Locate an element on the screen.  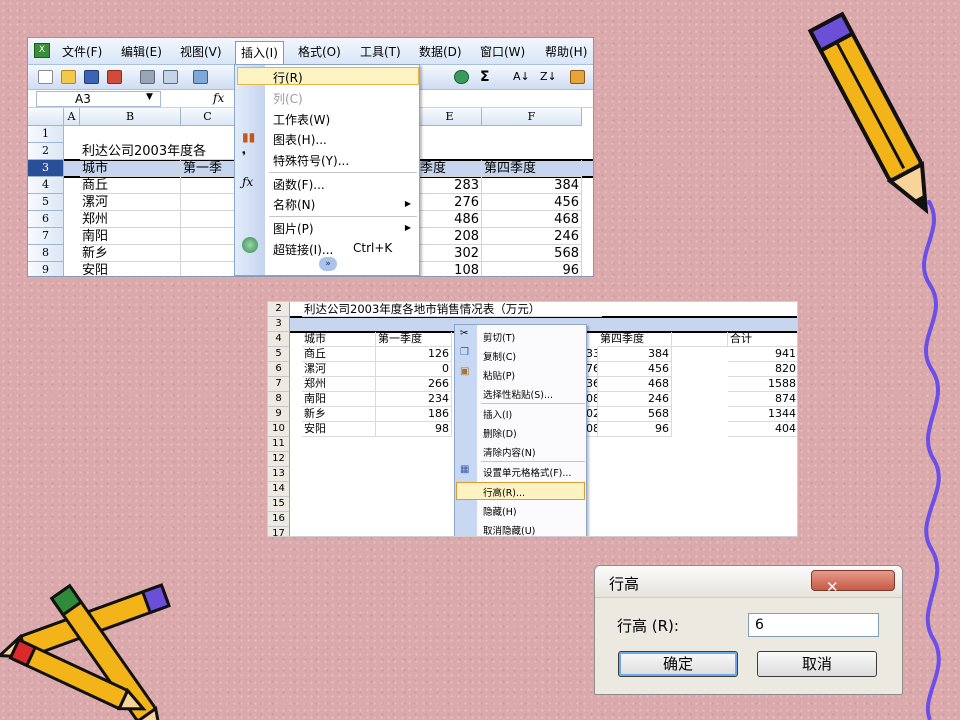
print-preview-icon is located at coordinates (170, 77).